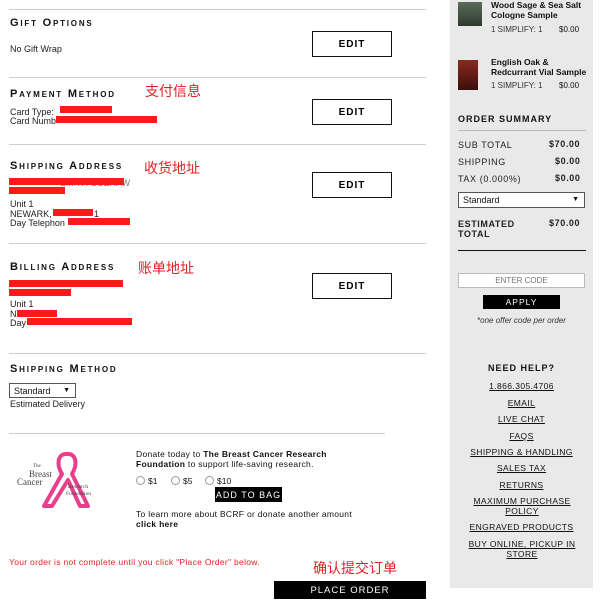 The width and height of the screenshot is (600, 600). Describe the element at coordinates (22, 304) in the screenshot. I see `billing-unit: Unit 1` at that location.